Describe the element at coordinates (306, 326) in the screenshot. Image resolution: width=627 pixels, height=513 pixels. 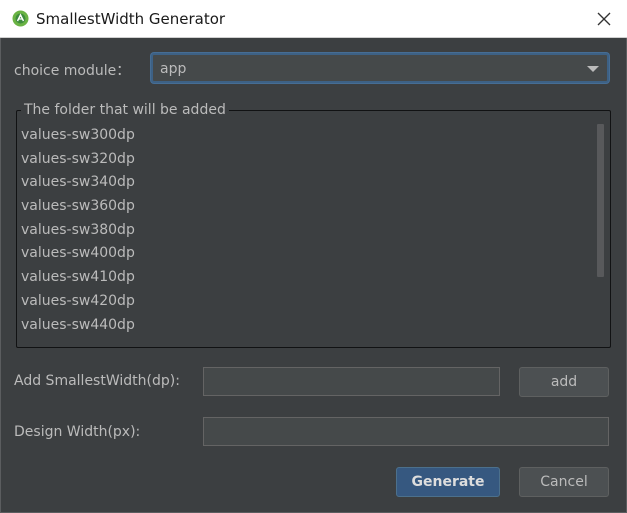
I see `list-item: values-sw440dp` at that location.